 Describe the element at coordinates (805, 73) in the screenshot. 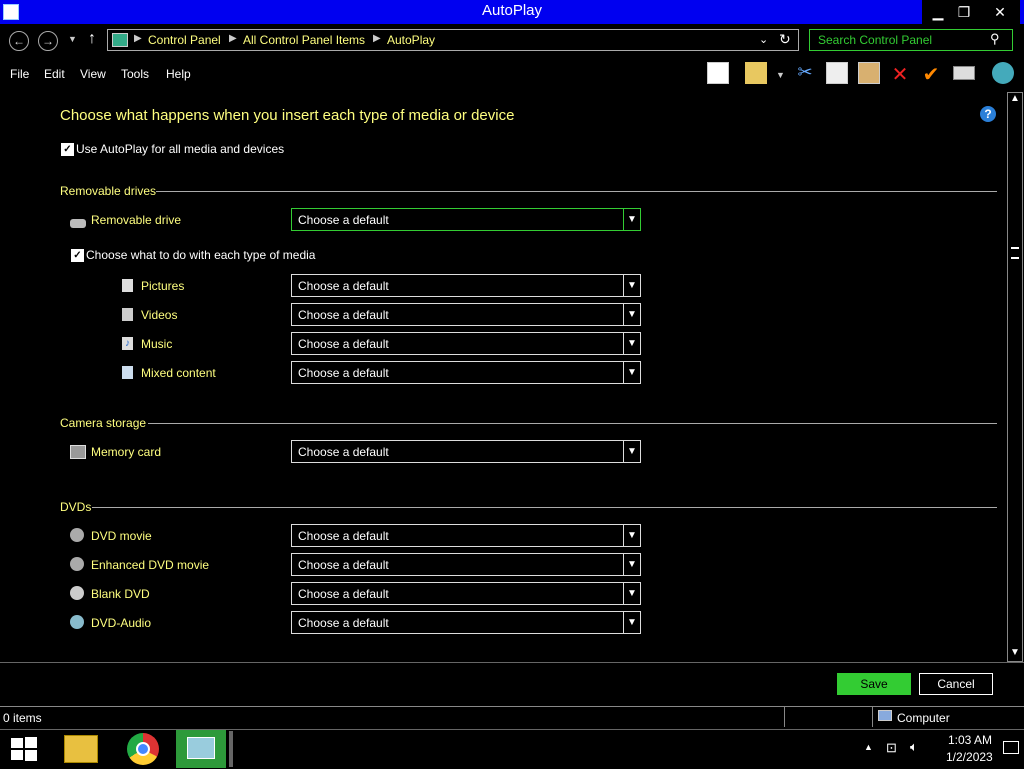

I see `cut-icon: ✂` at that location.